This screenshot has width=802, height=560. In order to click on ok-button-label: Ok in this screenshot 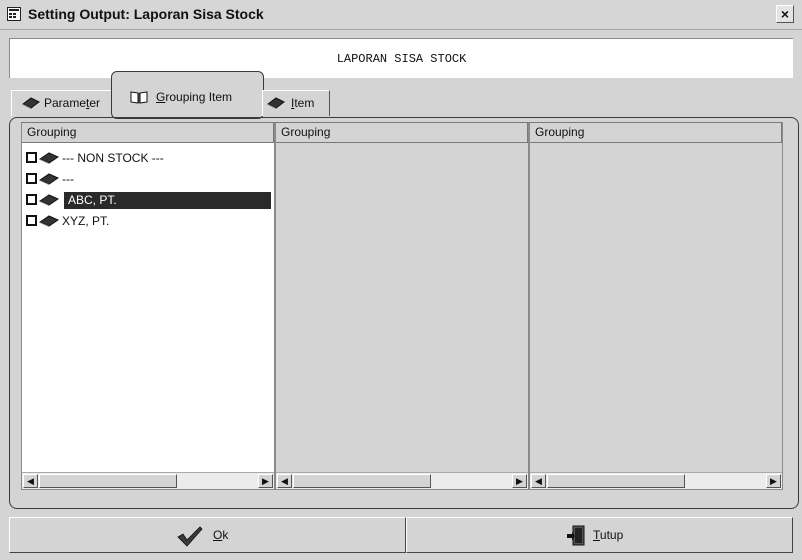, I will do `click(221, 535)`.